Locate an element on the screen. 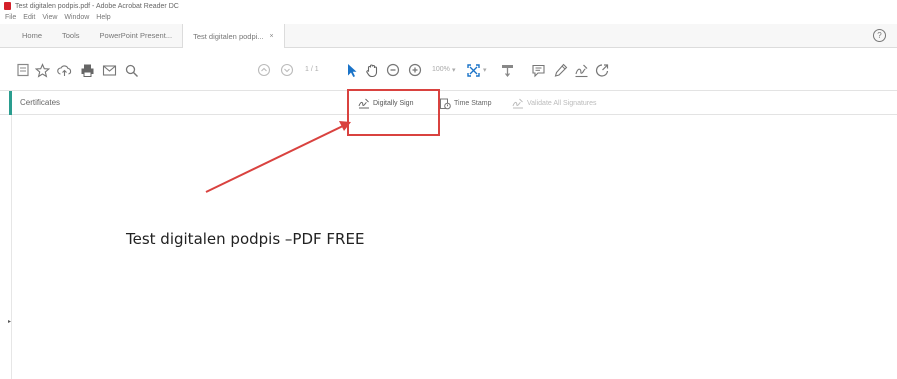  page-indicator: 1 / 1 is located at coordinates (312, 69).